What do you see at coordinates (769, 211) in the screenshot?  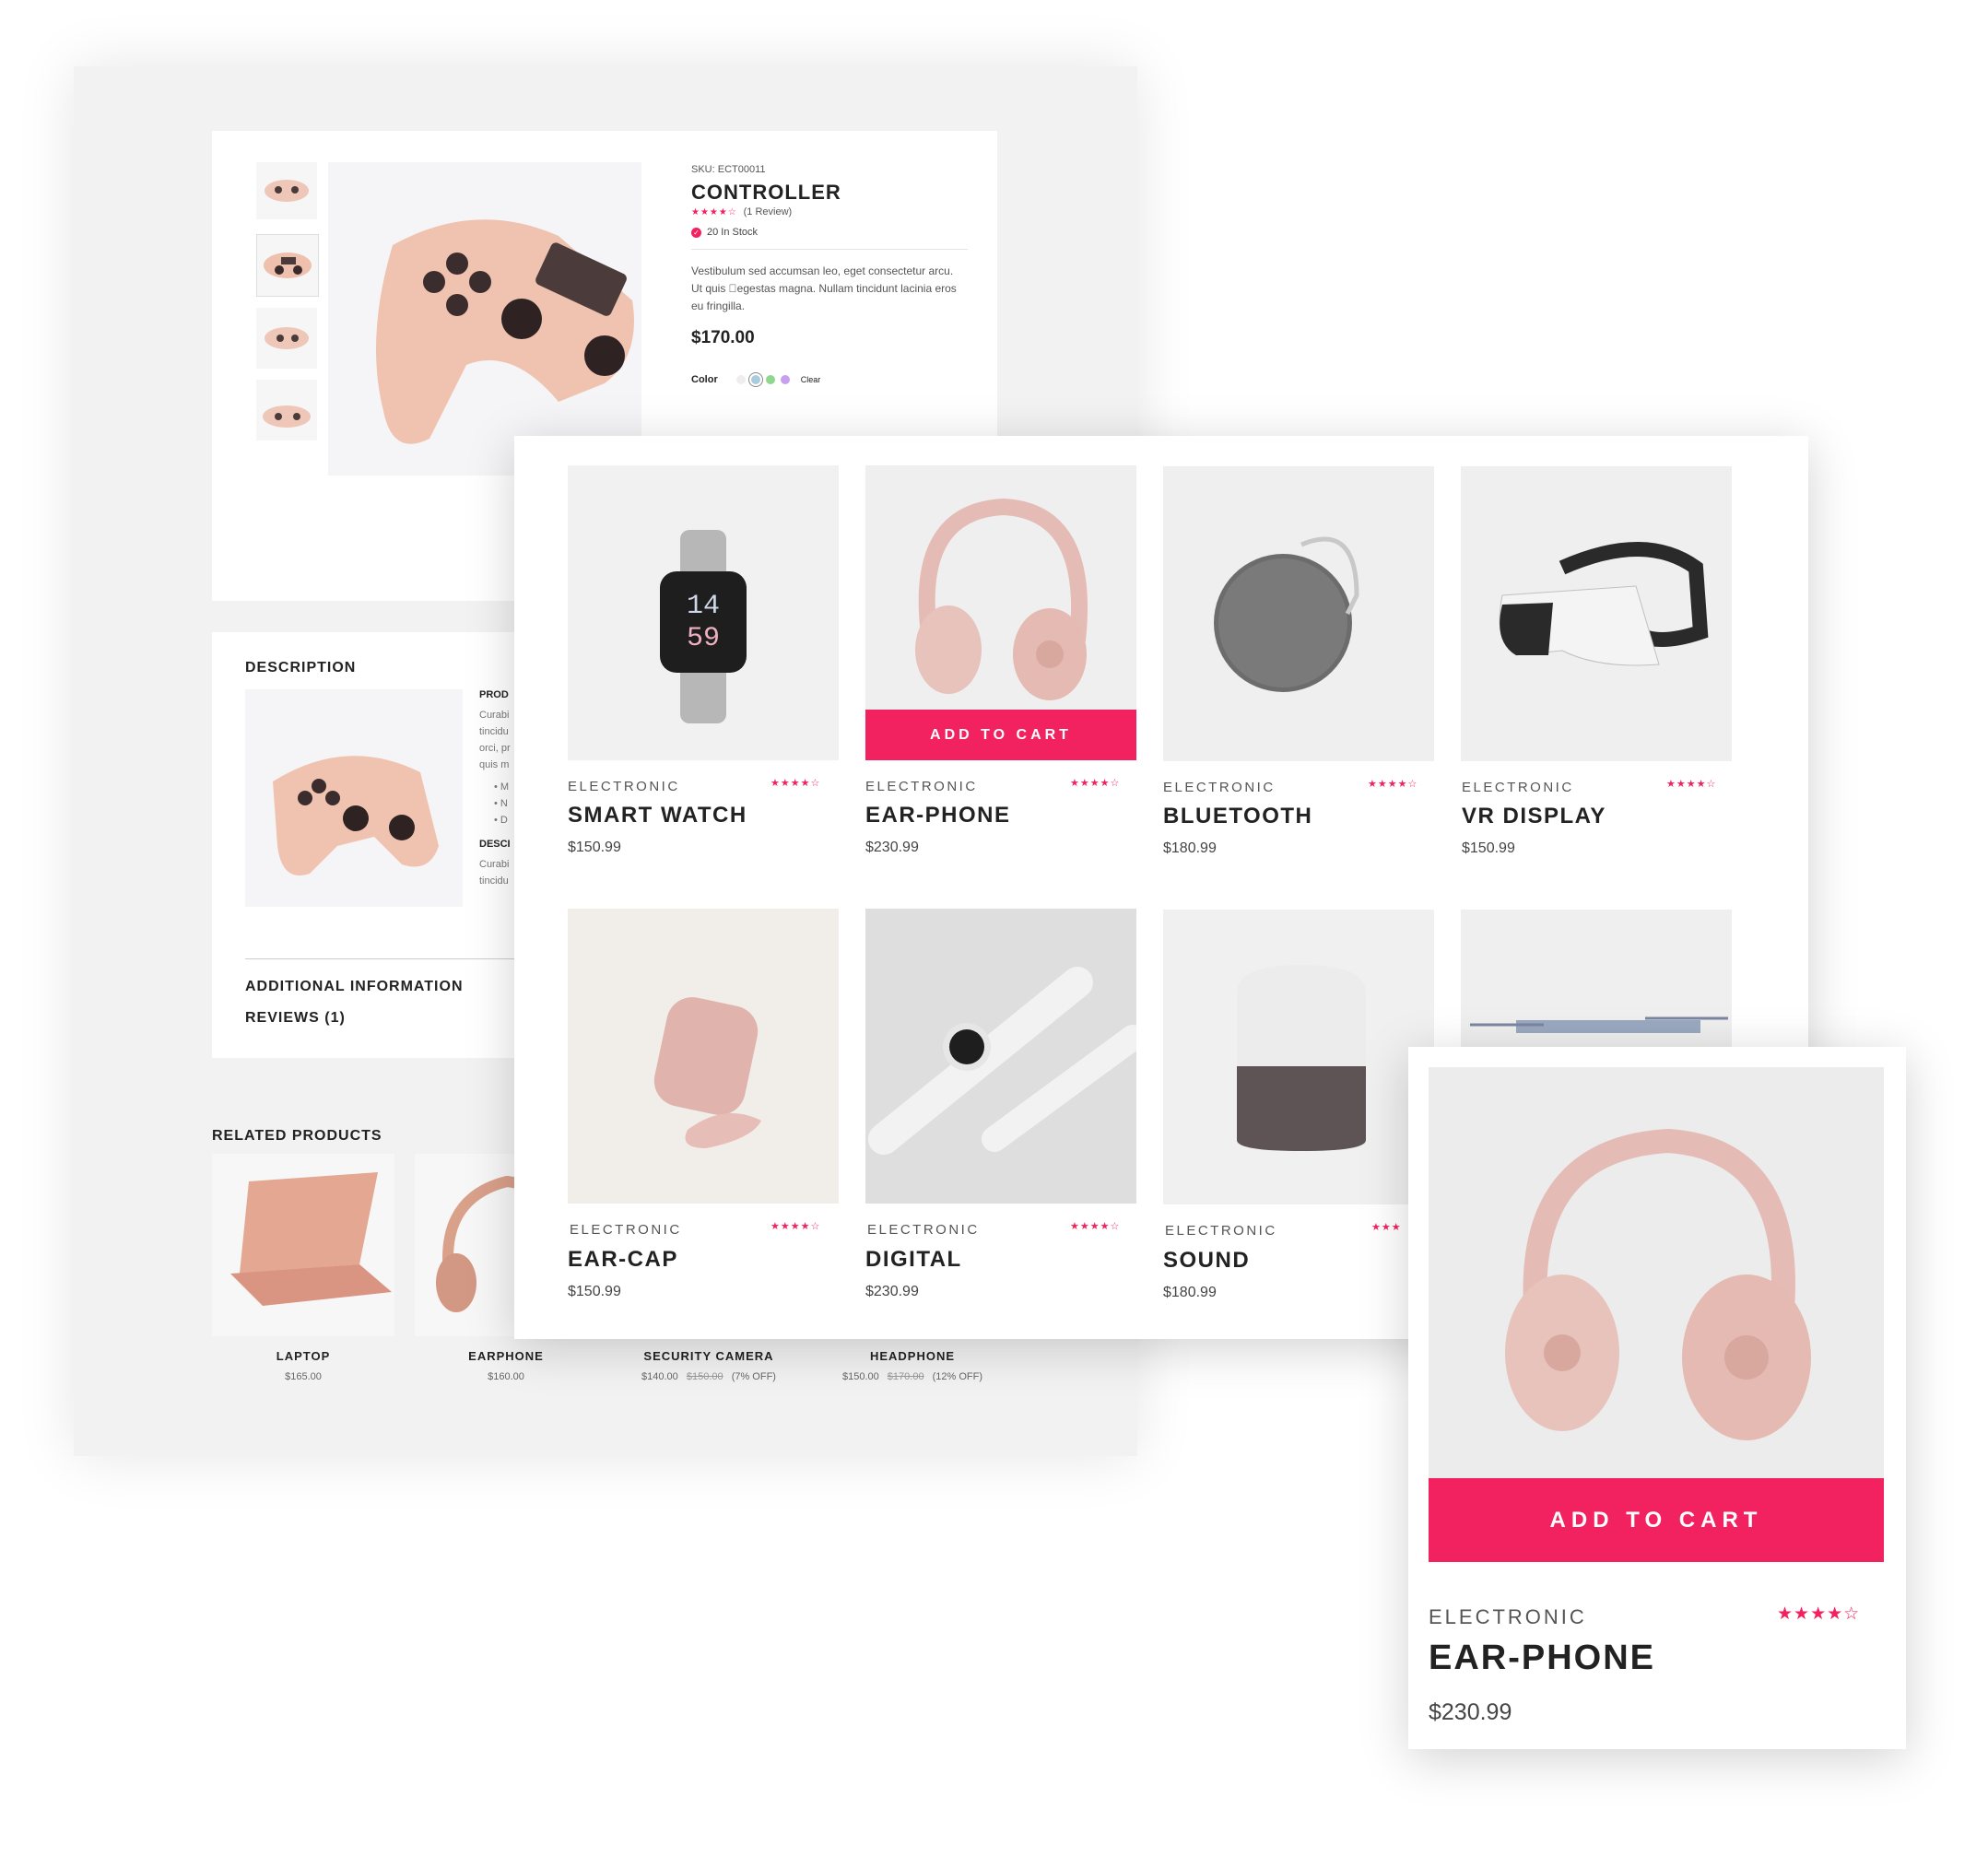 I see `review-count-link: (1 Review)` at bounding box center [769, 211].